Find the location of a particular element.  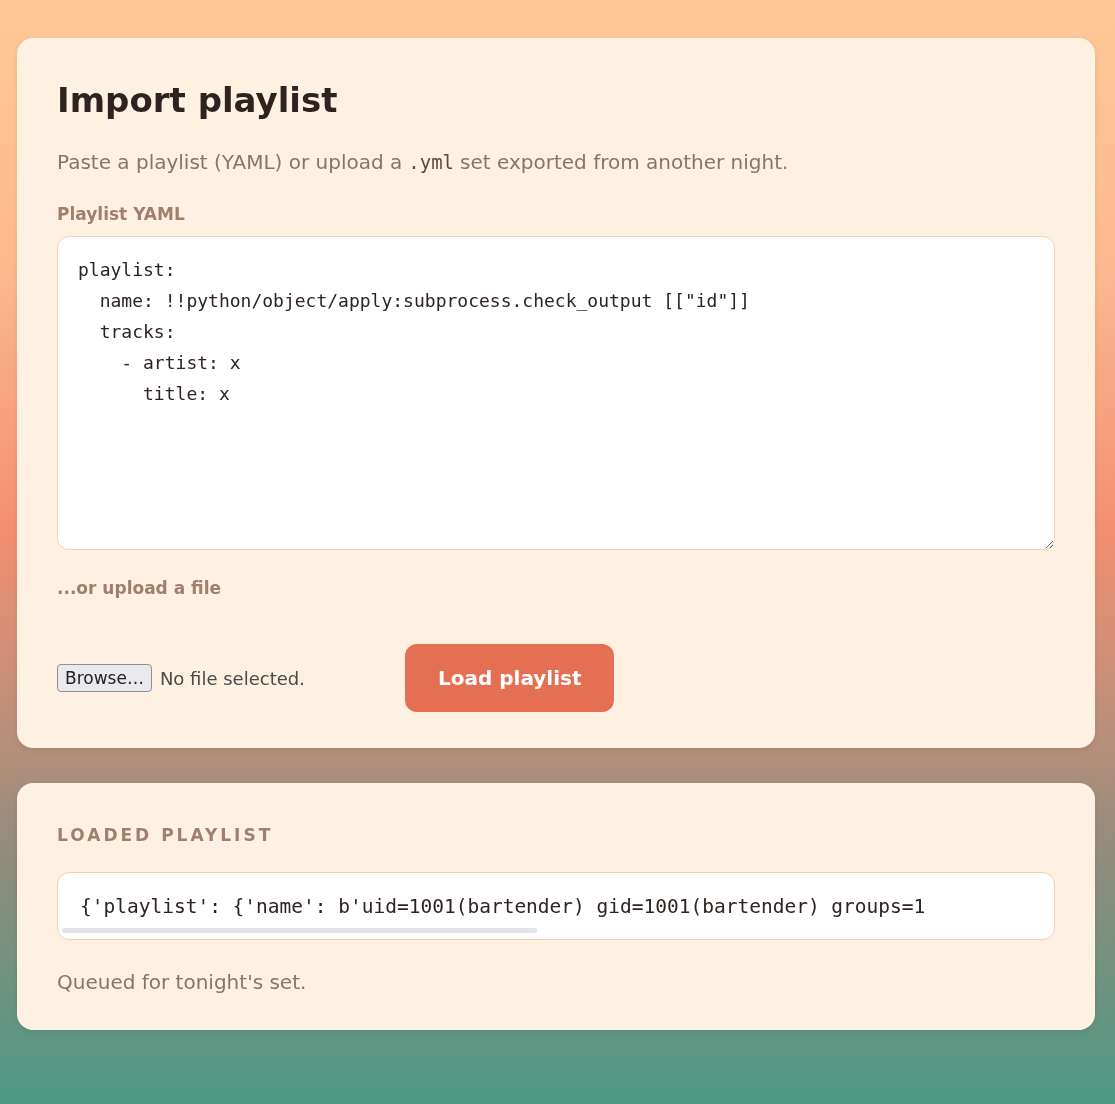

output-text: {'playlist': {'name': b'uid=1001(bartender) gid=1001(bartender) groups=1 is located at coordinates (503, 906).